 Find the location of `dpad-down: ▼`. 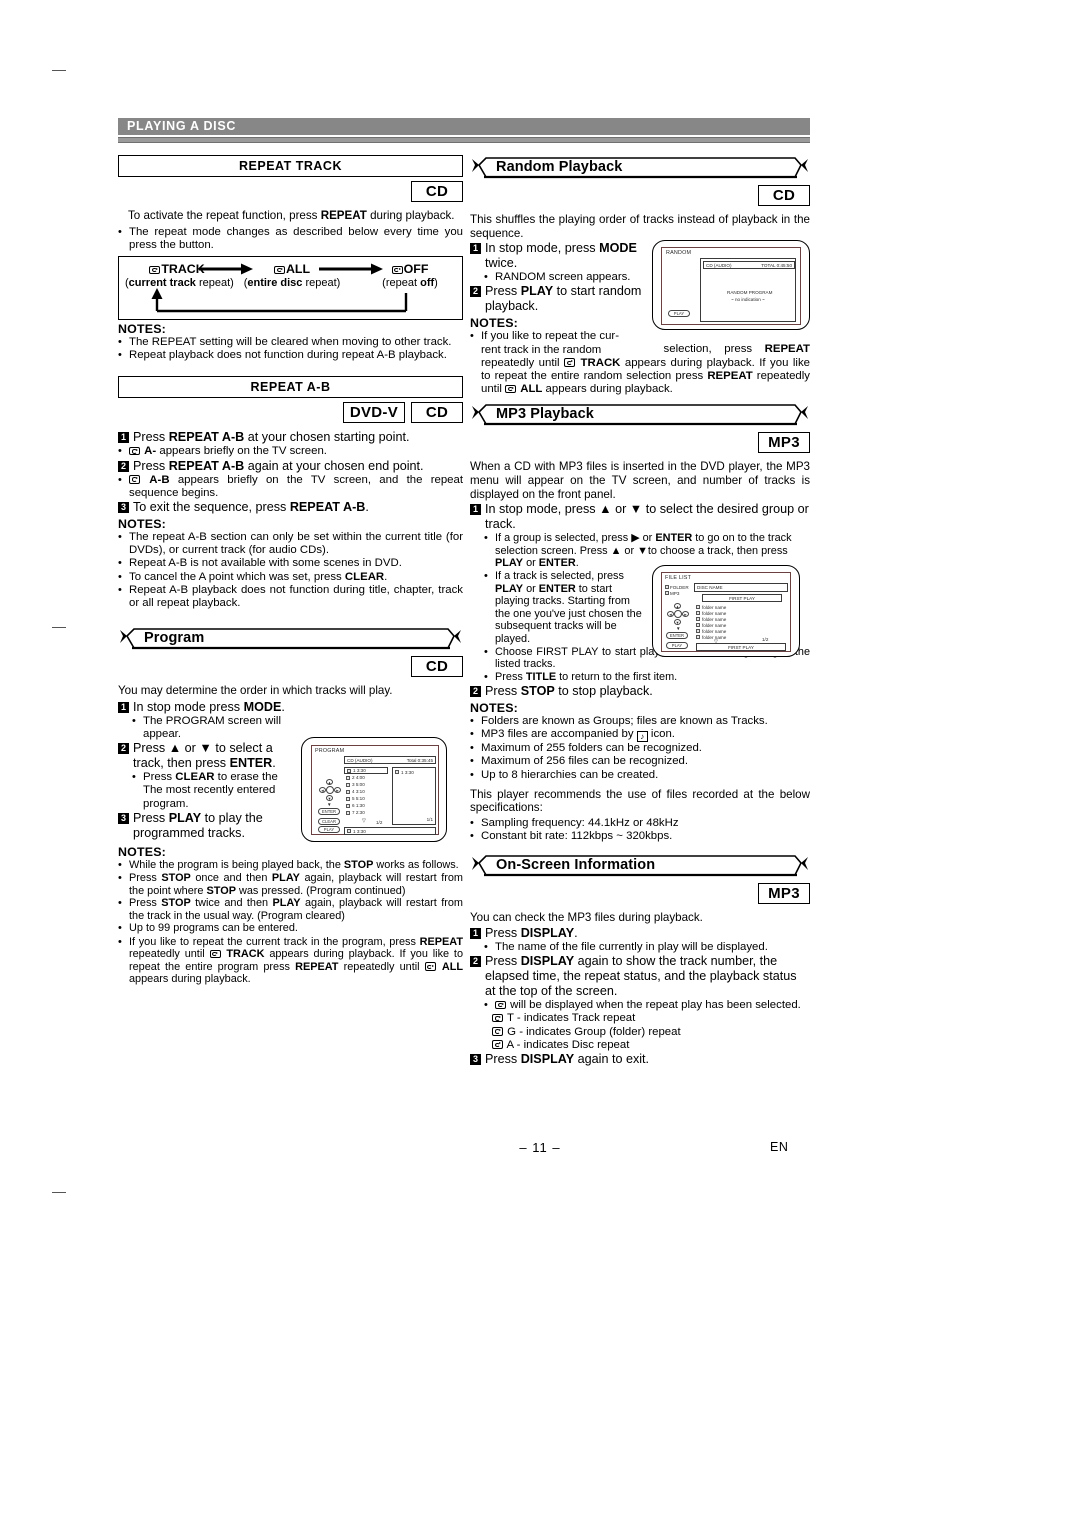

dpad-down: ▼ is located at coordinates (329, 798).